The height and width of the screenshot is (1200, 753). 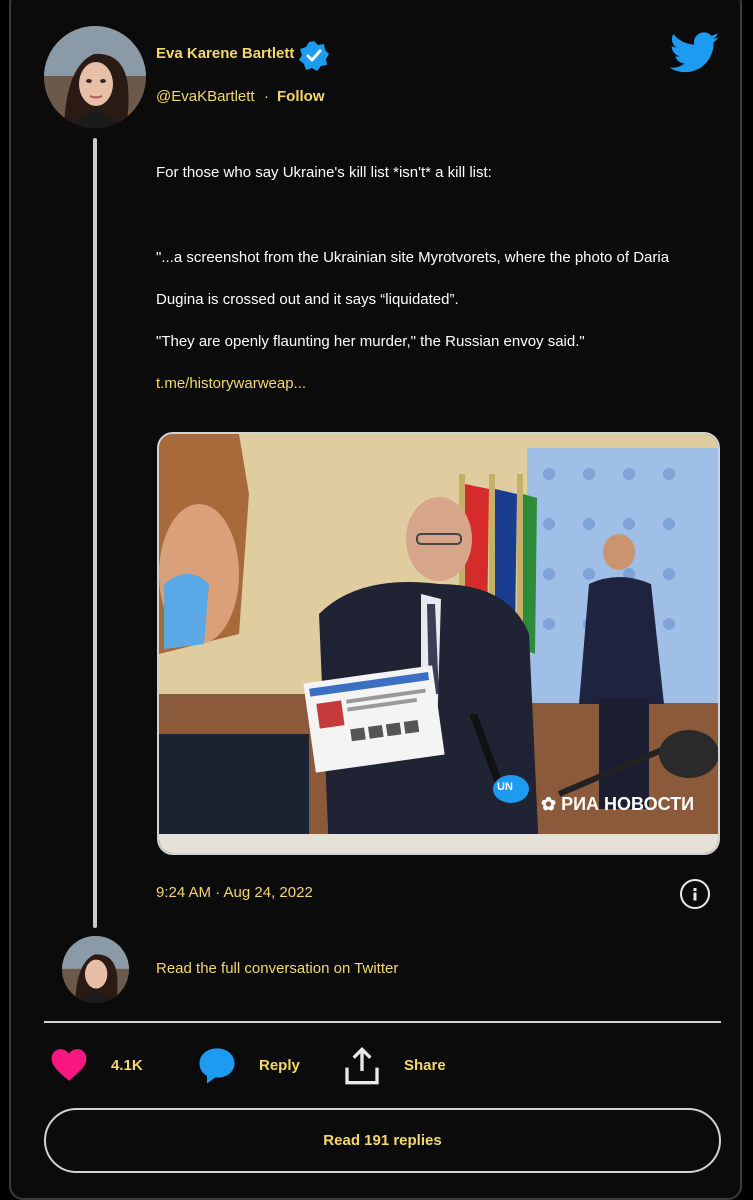 What do you see at coordinates (95, 533) in the screenshot?
I see `thread-line` at bounding box center [95, 533].